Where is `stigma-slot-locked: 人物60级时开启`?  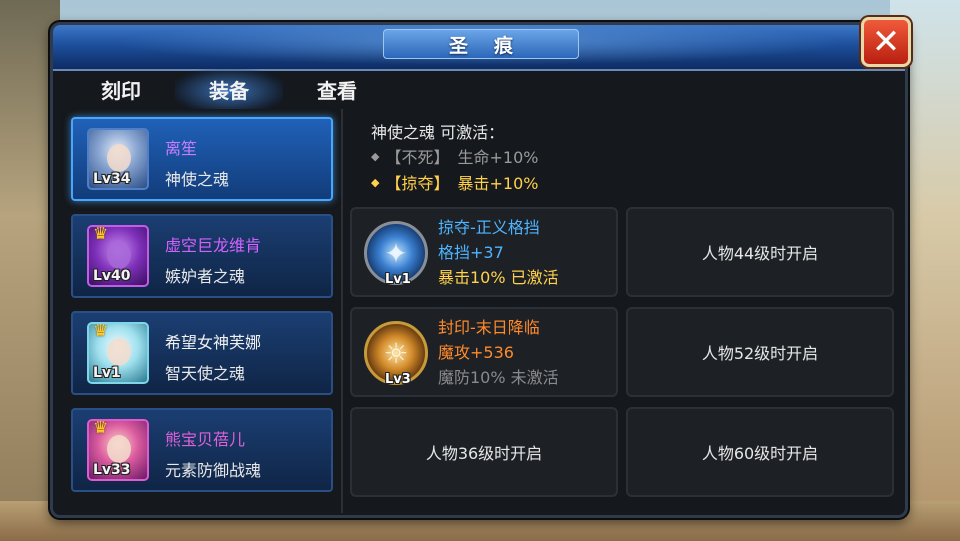
stigma-slot-locked: 人物60级时开启 is located at coordinates (760, 452).